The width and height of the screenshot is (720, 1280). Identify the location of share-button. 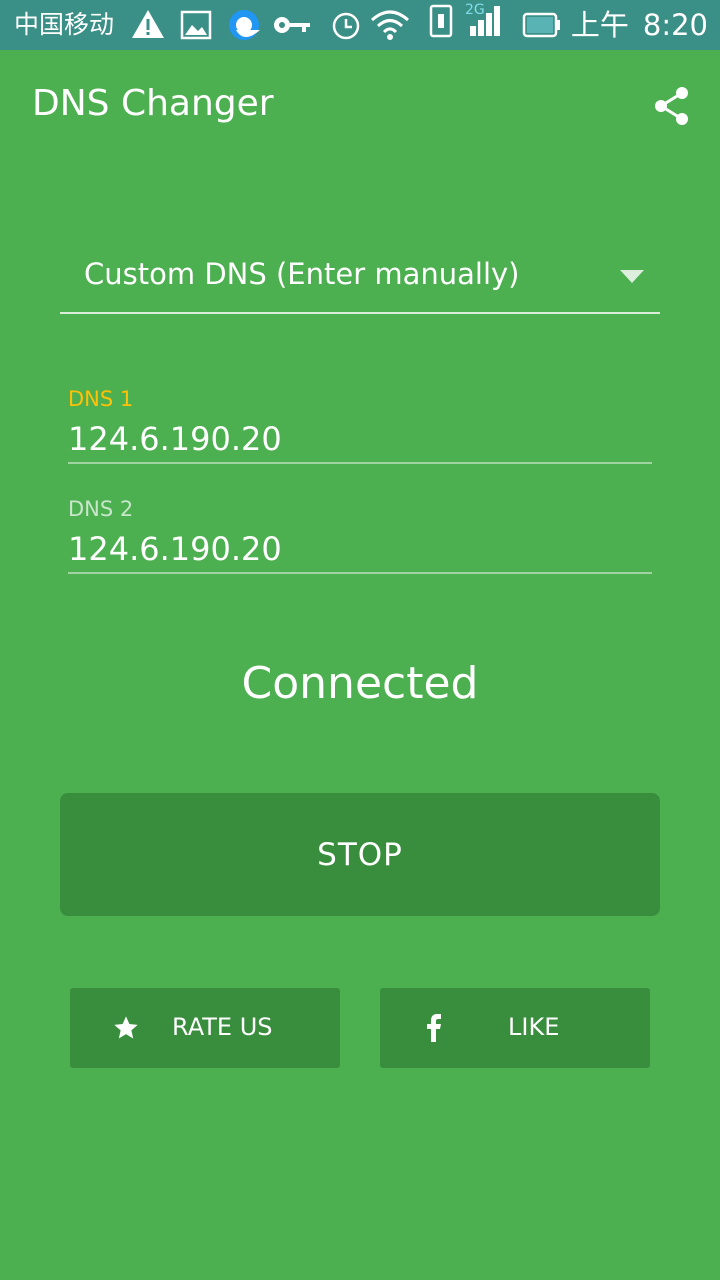
(672, 106).